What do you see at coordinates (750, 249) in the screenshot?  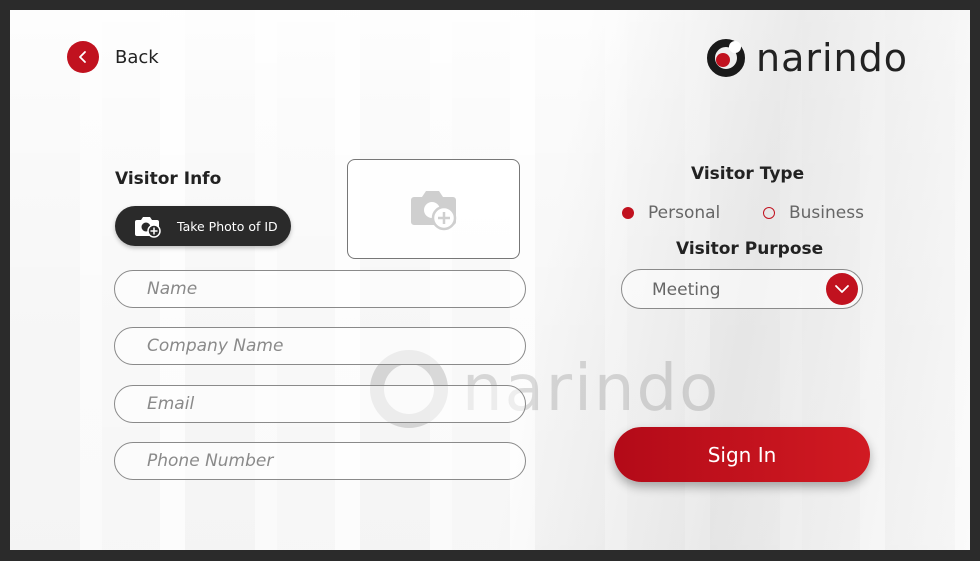 I see `visitor-purpose-title: Visitor Purpose` at bounding box center [750, 249].